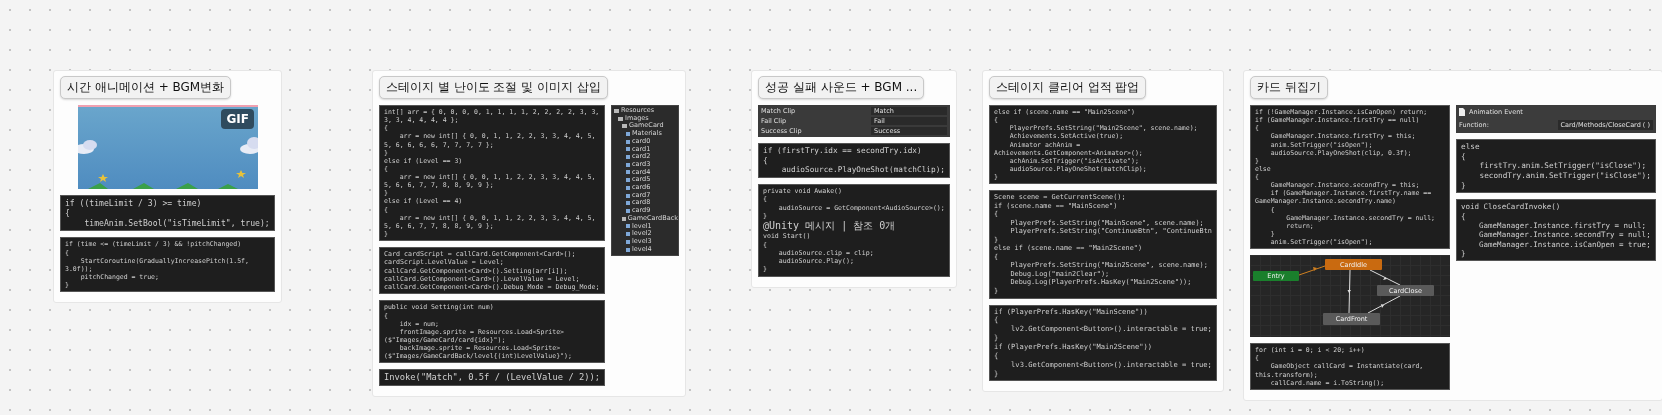 The width and height of the screenshot is (1662, 415). What do you see at coordinates (134, 203) in the screenshot?
I see `code-line: if ((timeLimit / 3) >= time)` at bounding box center [134, 203].